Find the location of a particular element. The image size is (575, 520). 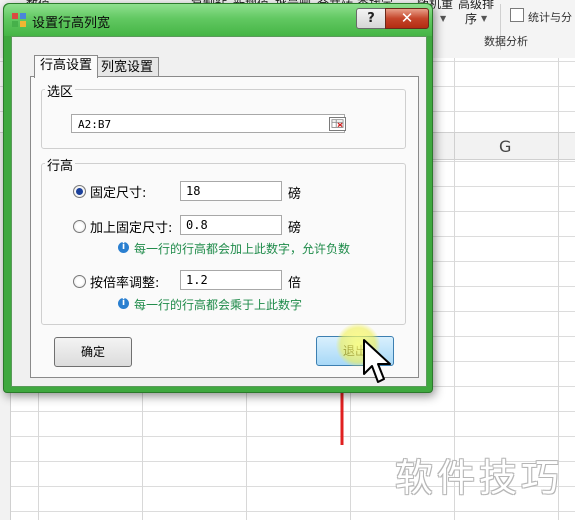

add-size-label: 加上固定尺寸: is located at coordinates (131, 228).